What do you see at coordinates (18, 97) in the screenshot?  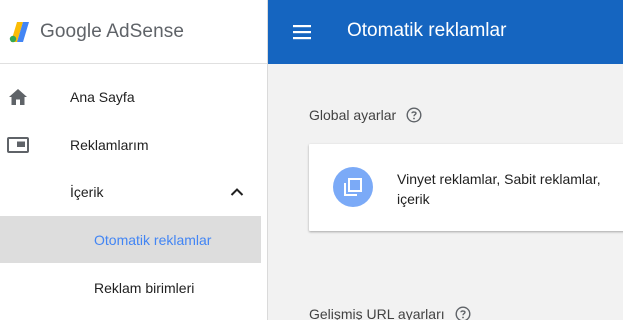 I see `home-icon` at bounding box center [18, 97].